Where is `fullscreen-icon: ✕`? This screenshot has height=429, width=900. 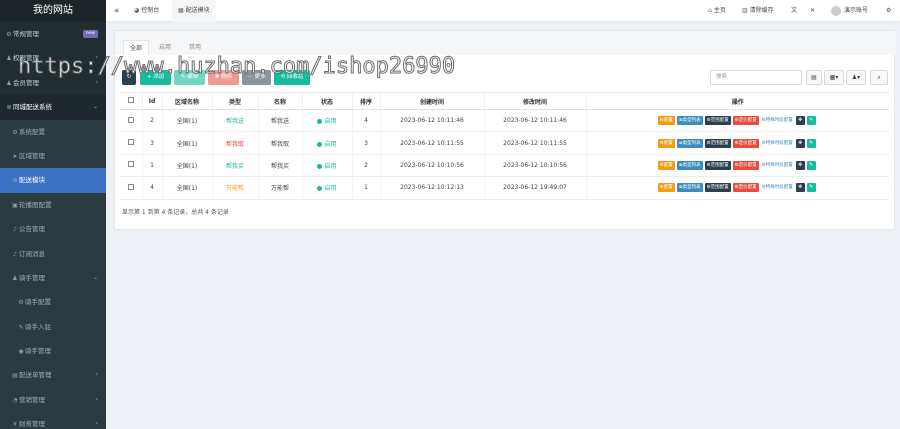 fullscreen-icon: ✕ is located at coordinates (812, 11).